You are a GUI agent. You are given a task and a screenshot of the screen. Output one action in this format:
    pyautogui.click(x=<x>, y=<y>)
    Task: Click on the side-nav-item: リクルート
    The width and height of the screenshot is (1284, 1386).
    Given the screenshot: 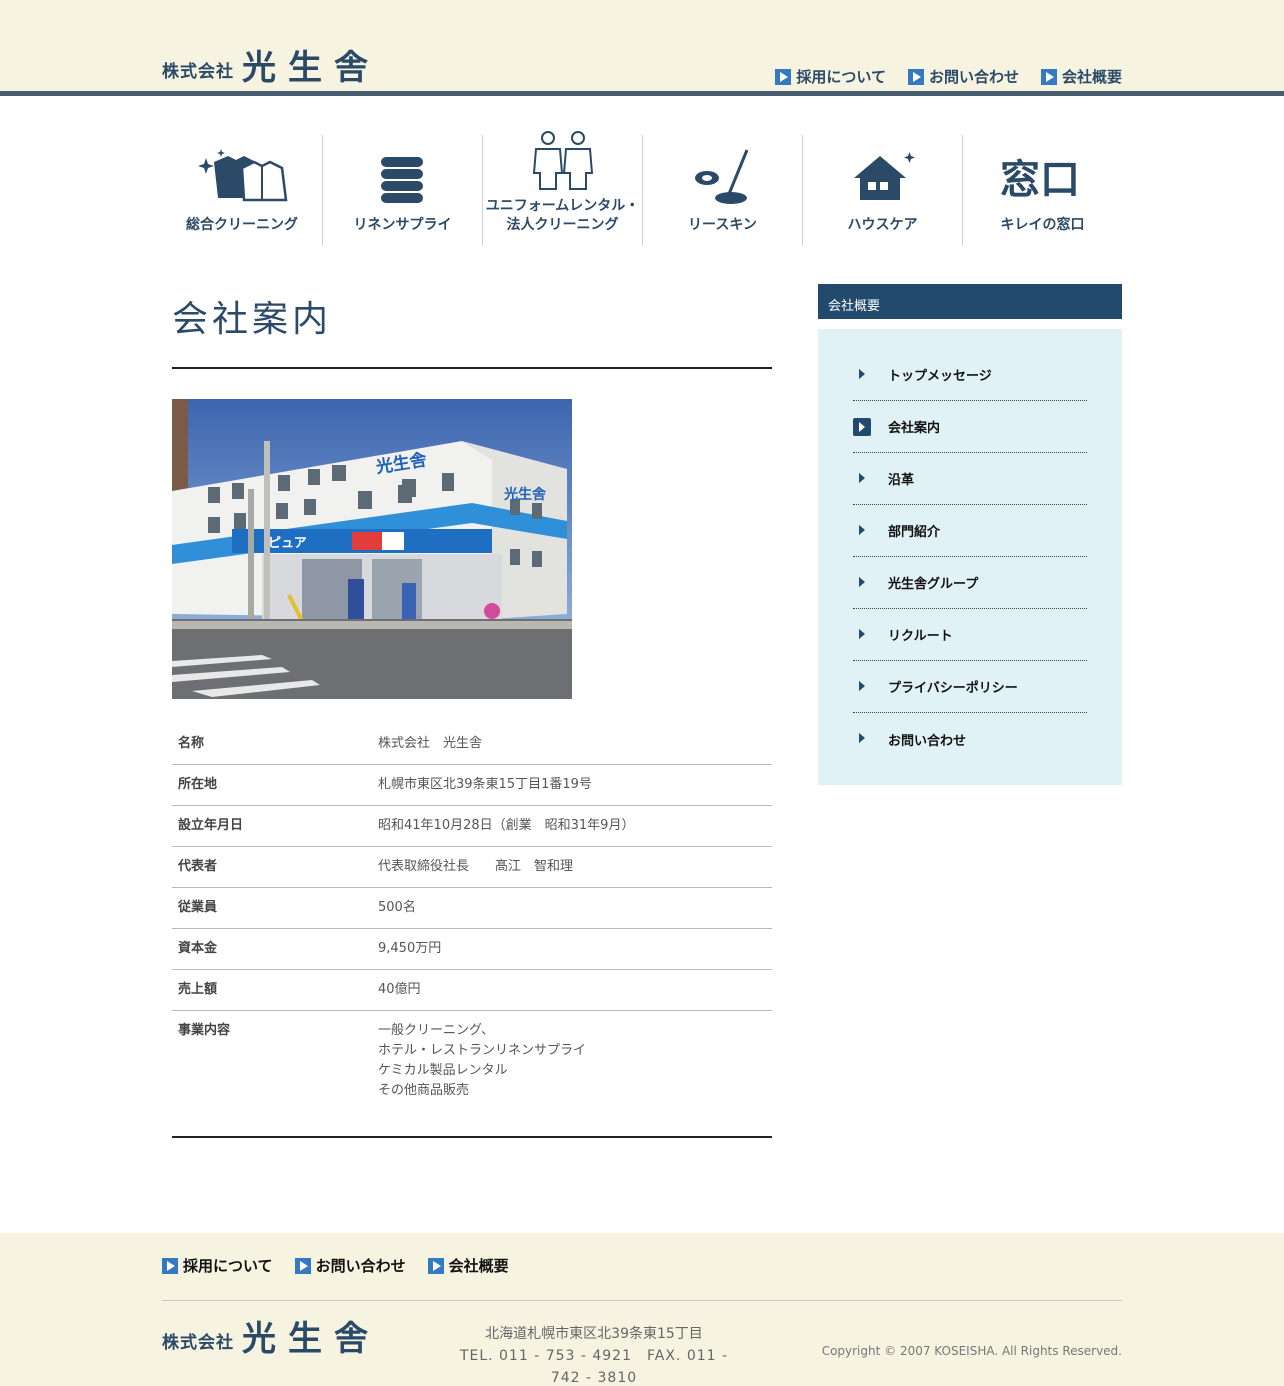 What is the action you would take?
    pyautogui.click(x=970, y=635)
    